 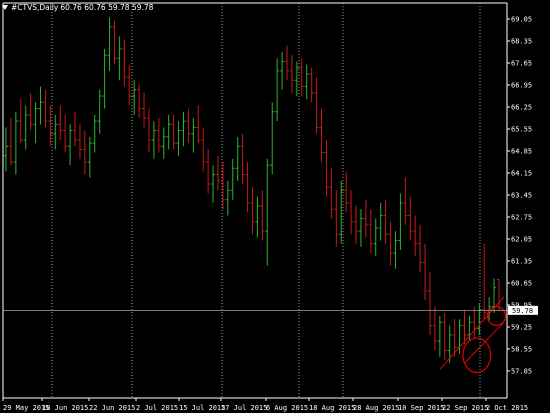 I want to click on current-price-label-text: 59.78, so click(x=522, y=311).